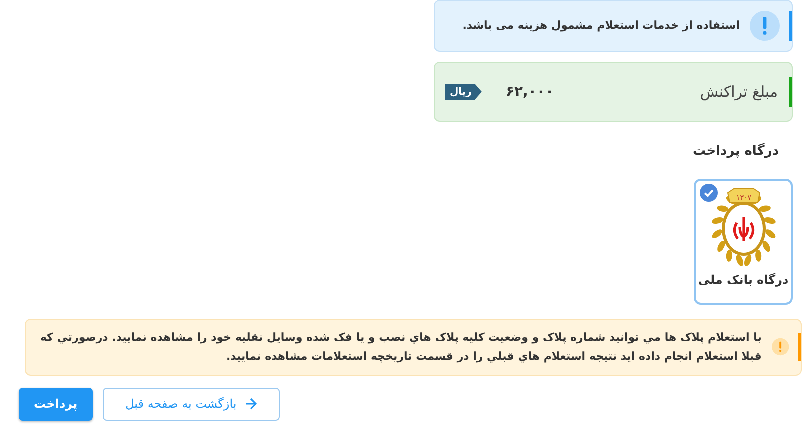 The width and height of the screenshot is (809, 443). I want to click on amount-value: ۶۲,۰۰۰, so click(530, 92).